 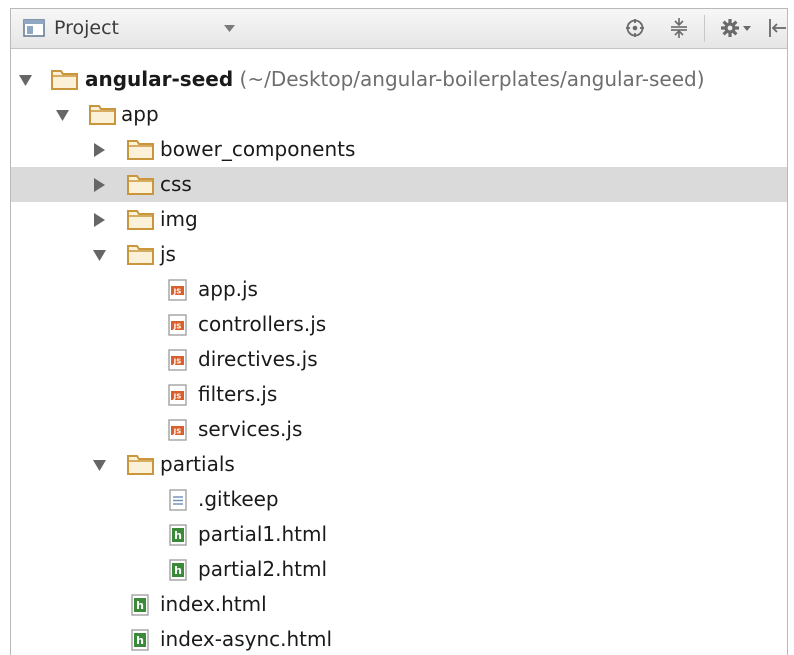 I want to click on tree-node-partials: partials, so click(x=399, y=464).